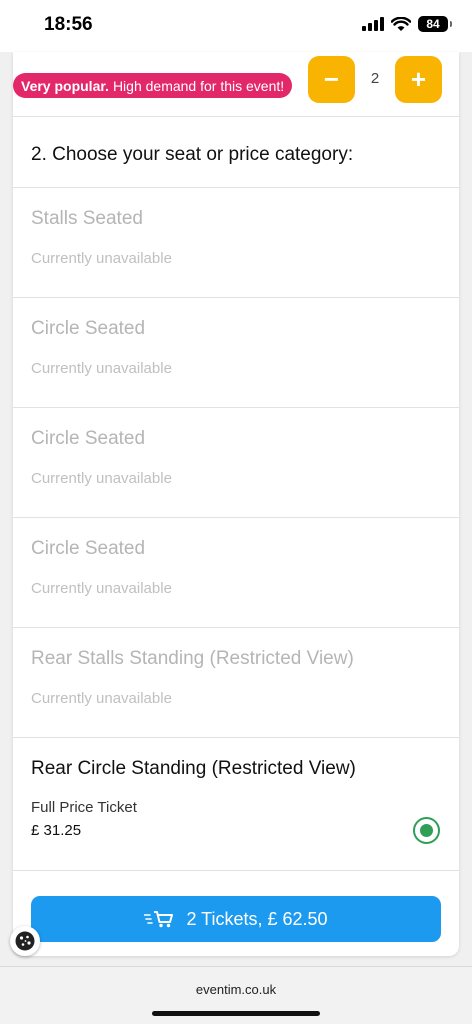 Image resolution: width=472 pixels, height=1024 pixels. I want to click on battery-icon: 84, so click(435, 24).